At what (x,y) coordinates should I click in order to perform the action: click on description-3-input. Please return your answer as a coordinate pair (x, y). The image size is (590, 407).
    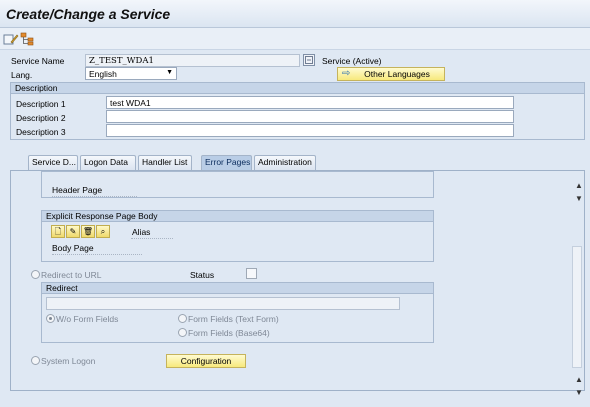
    Looking at the image, I should click on (310, 130).